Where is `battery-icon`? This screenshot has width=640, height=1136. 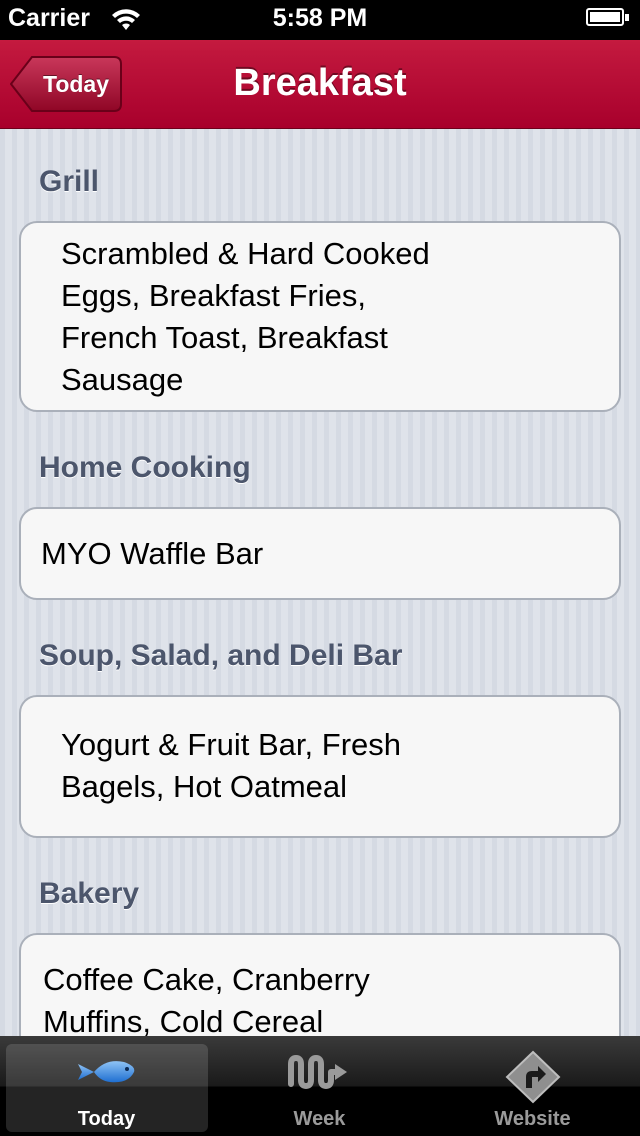 battery-icon is located at coordinates (608, 18).